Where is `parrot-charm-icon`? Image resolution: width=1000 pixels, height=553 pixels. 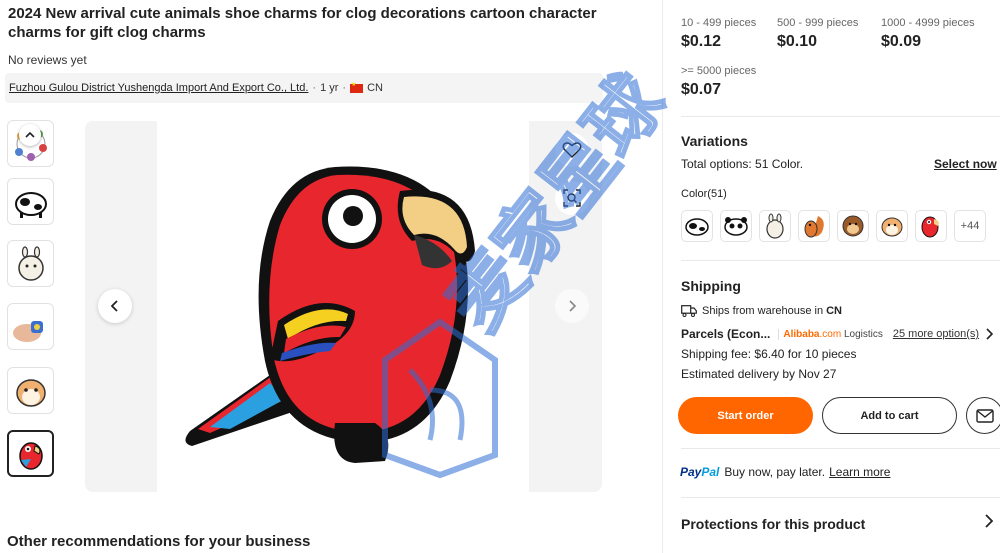
parrot-charm-icon is located at coordinates (30, 455).